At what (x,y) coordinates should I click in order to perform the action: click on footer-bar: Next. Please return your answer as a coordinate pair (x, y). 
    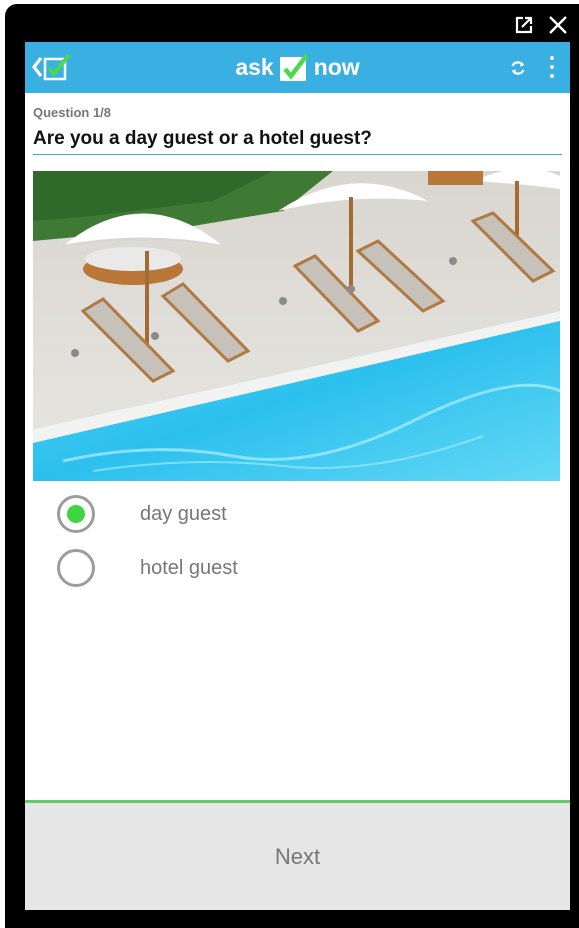
    Looking at the image, I should click on (297, 855).